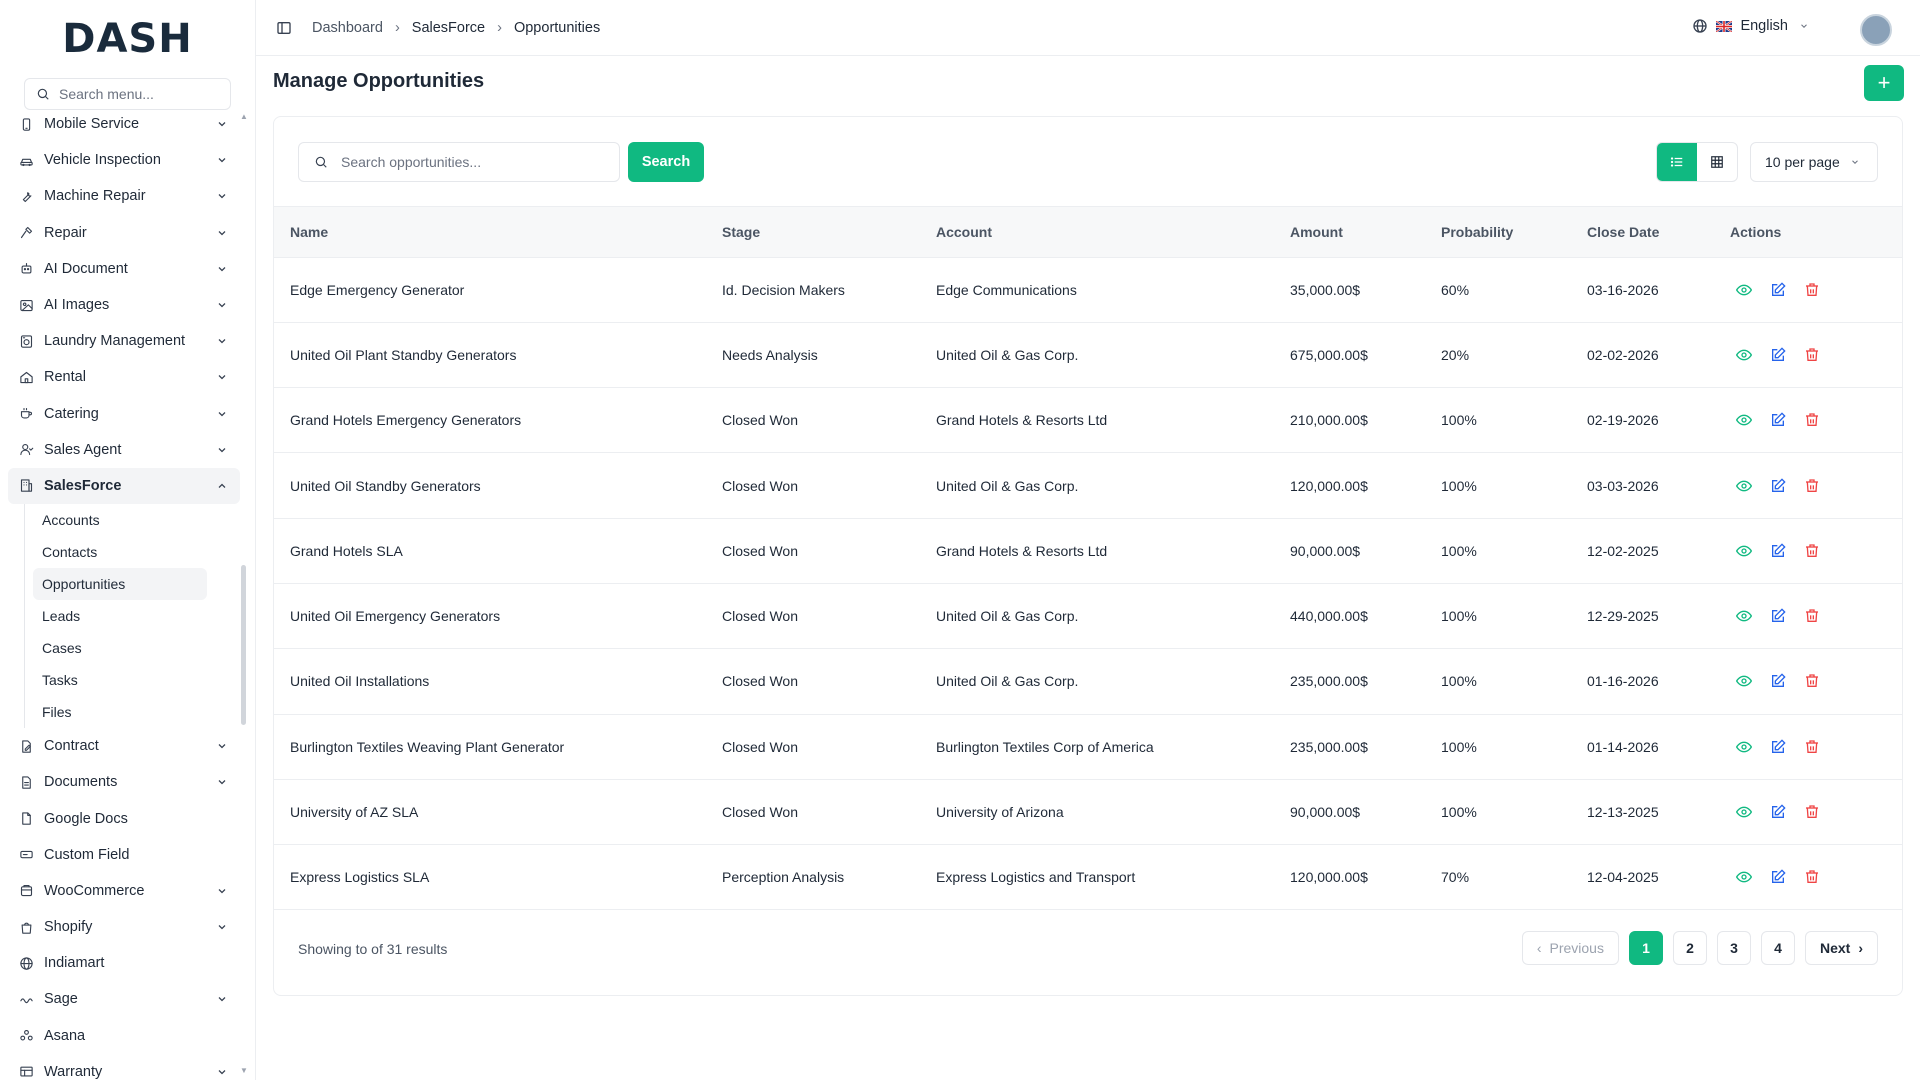  I want to click on brand-logo: DASH, so click(127, 39).